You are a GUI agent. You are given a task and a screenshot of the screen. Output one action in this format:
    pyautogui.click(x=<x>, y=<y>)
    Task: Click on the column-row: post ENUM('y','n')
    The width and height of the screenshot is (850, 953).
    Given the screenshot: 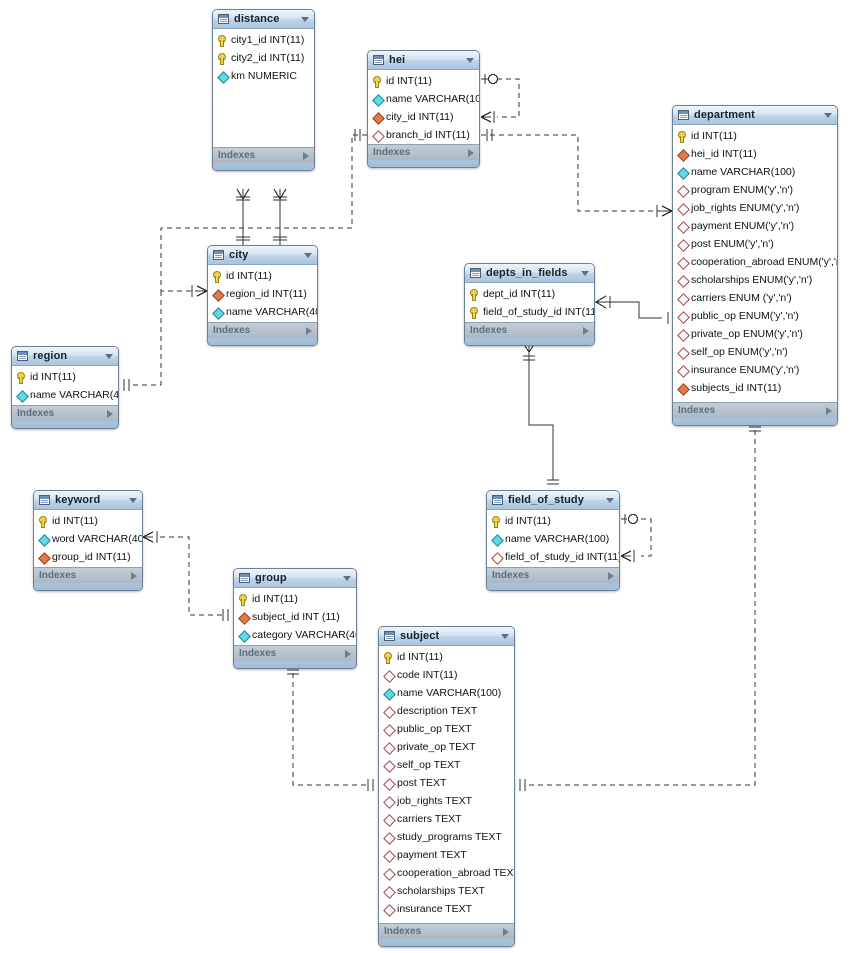 What is the action you would take?
    pyautogui.click(x=755, y=244)
    